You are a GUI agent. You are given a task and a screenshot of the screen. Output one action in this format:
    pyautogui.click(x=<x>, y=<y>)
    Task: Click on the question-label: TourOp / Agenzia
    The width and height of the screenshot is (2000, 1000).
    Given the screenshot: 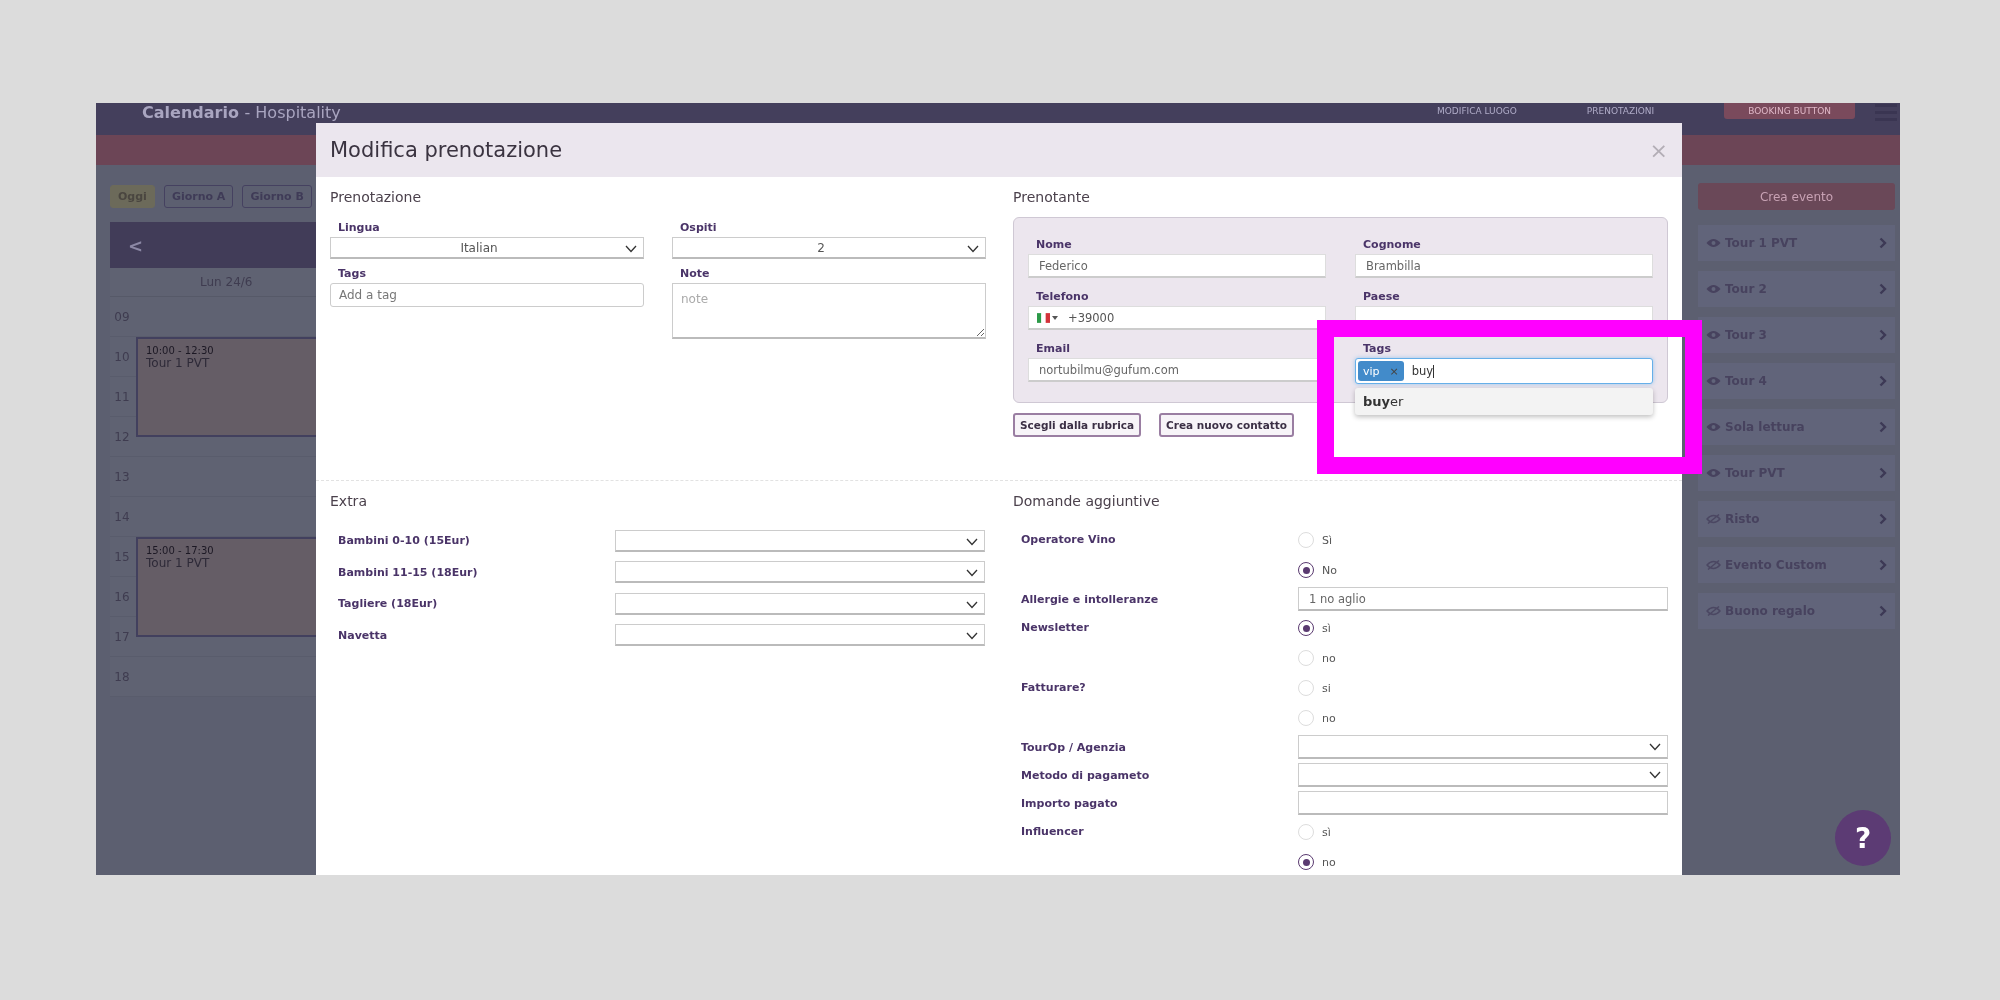 What is the action you would take?
    pyautogui.click(x=1074, y=747)
    